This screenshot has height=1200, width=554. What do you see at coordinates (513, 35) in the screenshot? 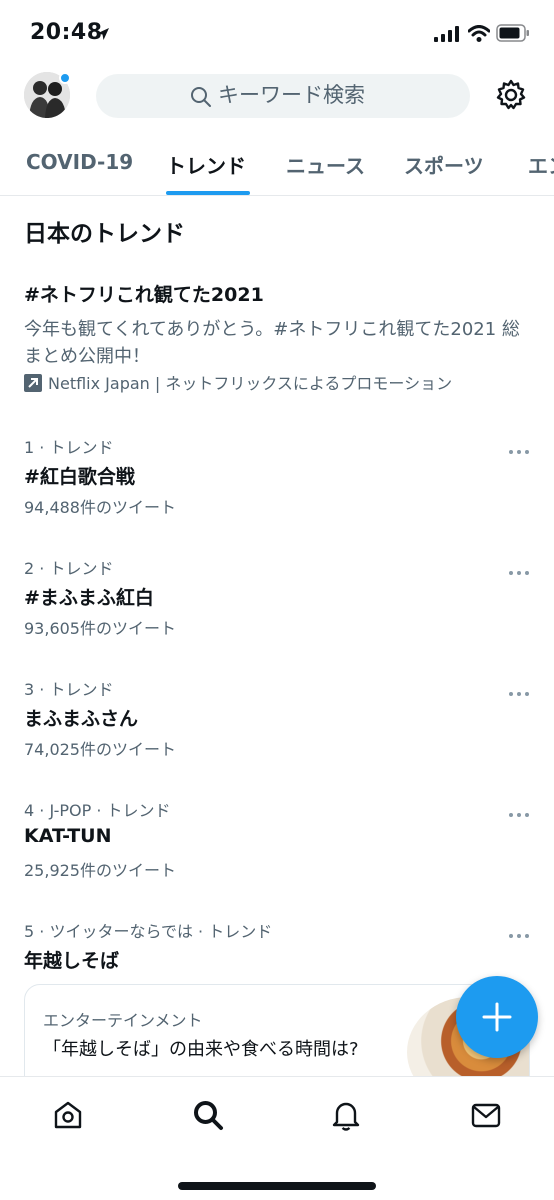
I see `battery-icon` at bounding box center [513, 35].